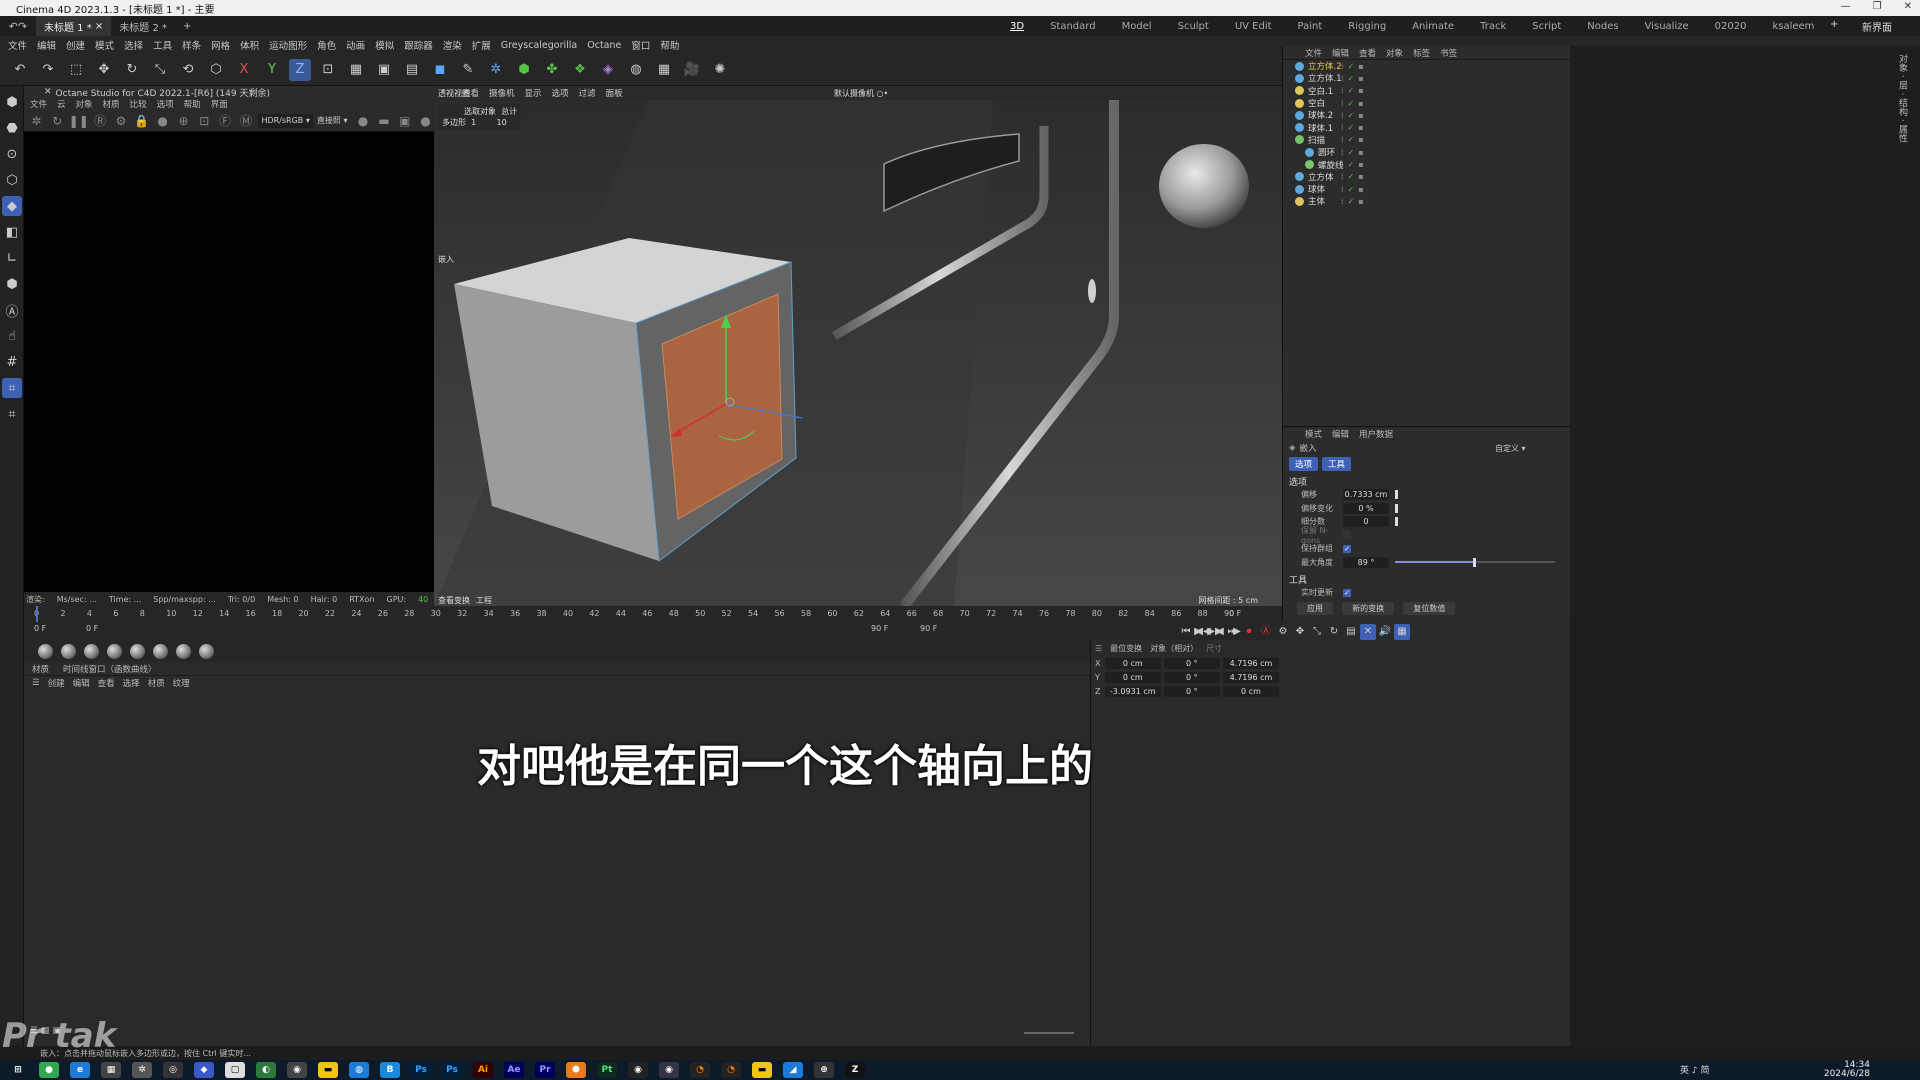 The image size is (1920, 1080). I want to click on texture-mode-icon: ⬣, so click(12, 128).